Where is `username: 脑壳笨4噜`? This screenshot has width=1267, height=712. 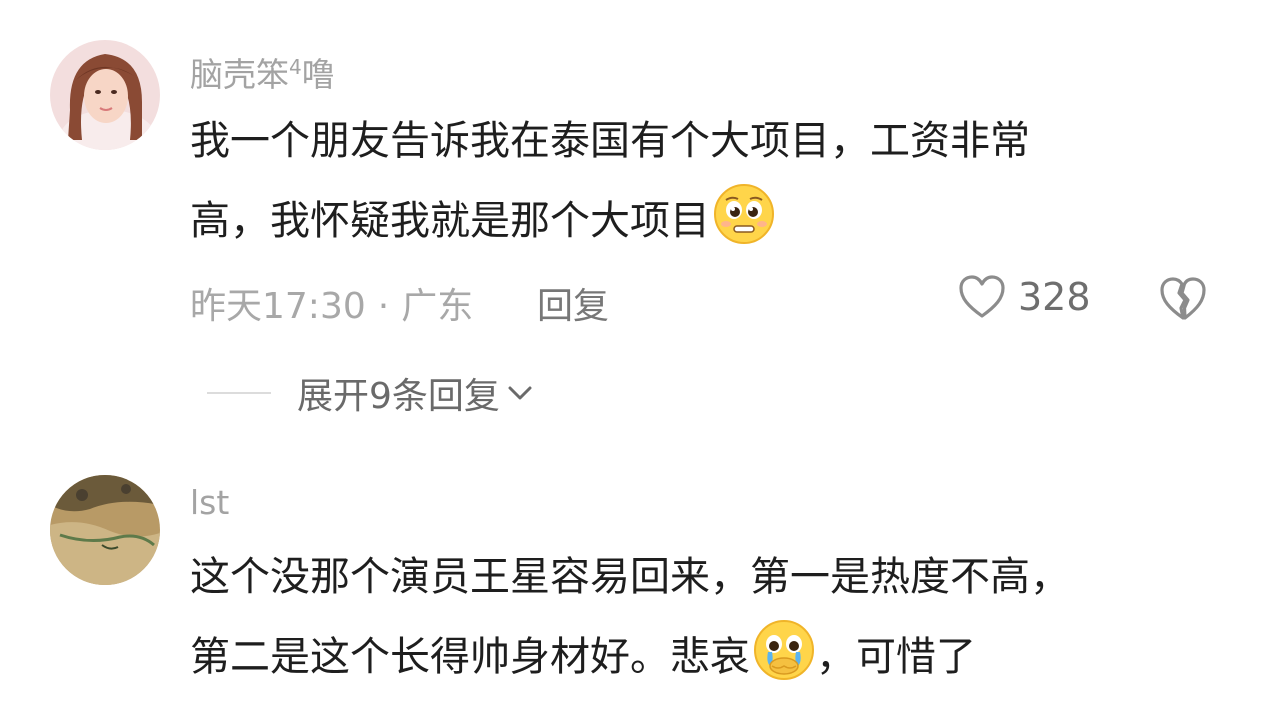 username: 脑壳笨4噜 is located at coordinates (262, 72).